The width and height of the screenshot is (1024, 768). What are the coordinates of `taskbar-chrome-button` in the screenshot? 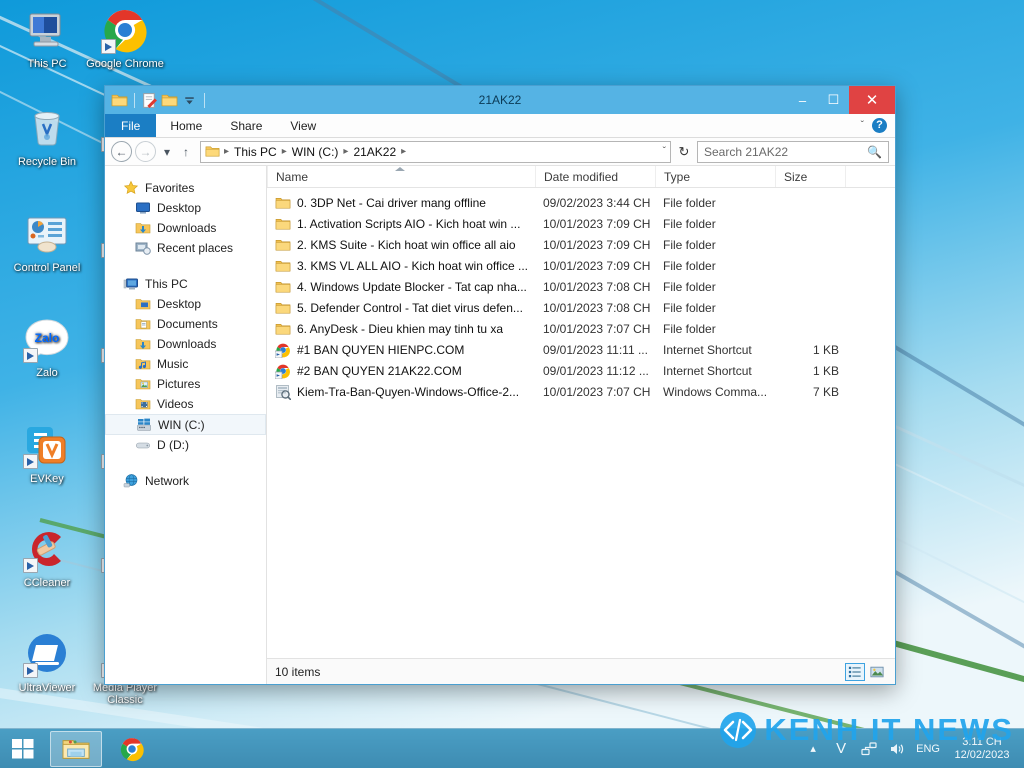 It's located at (132, 749).